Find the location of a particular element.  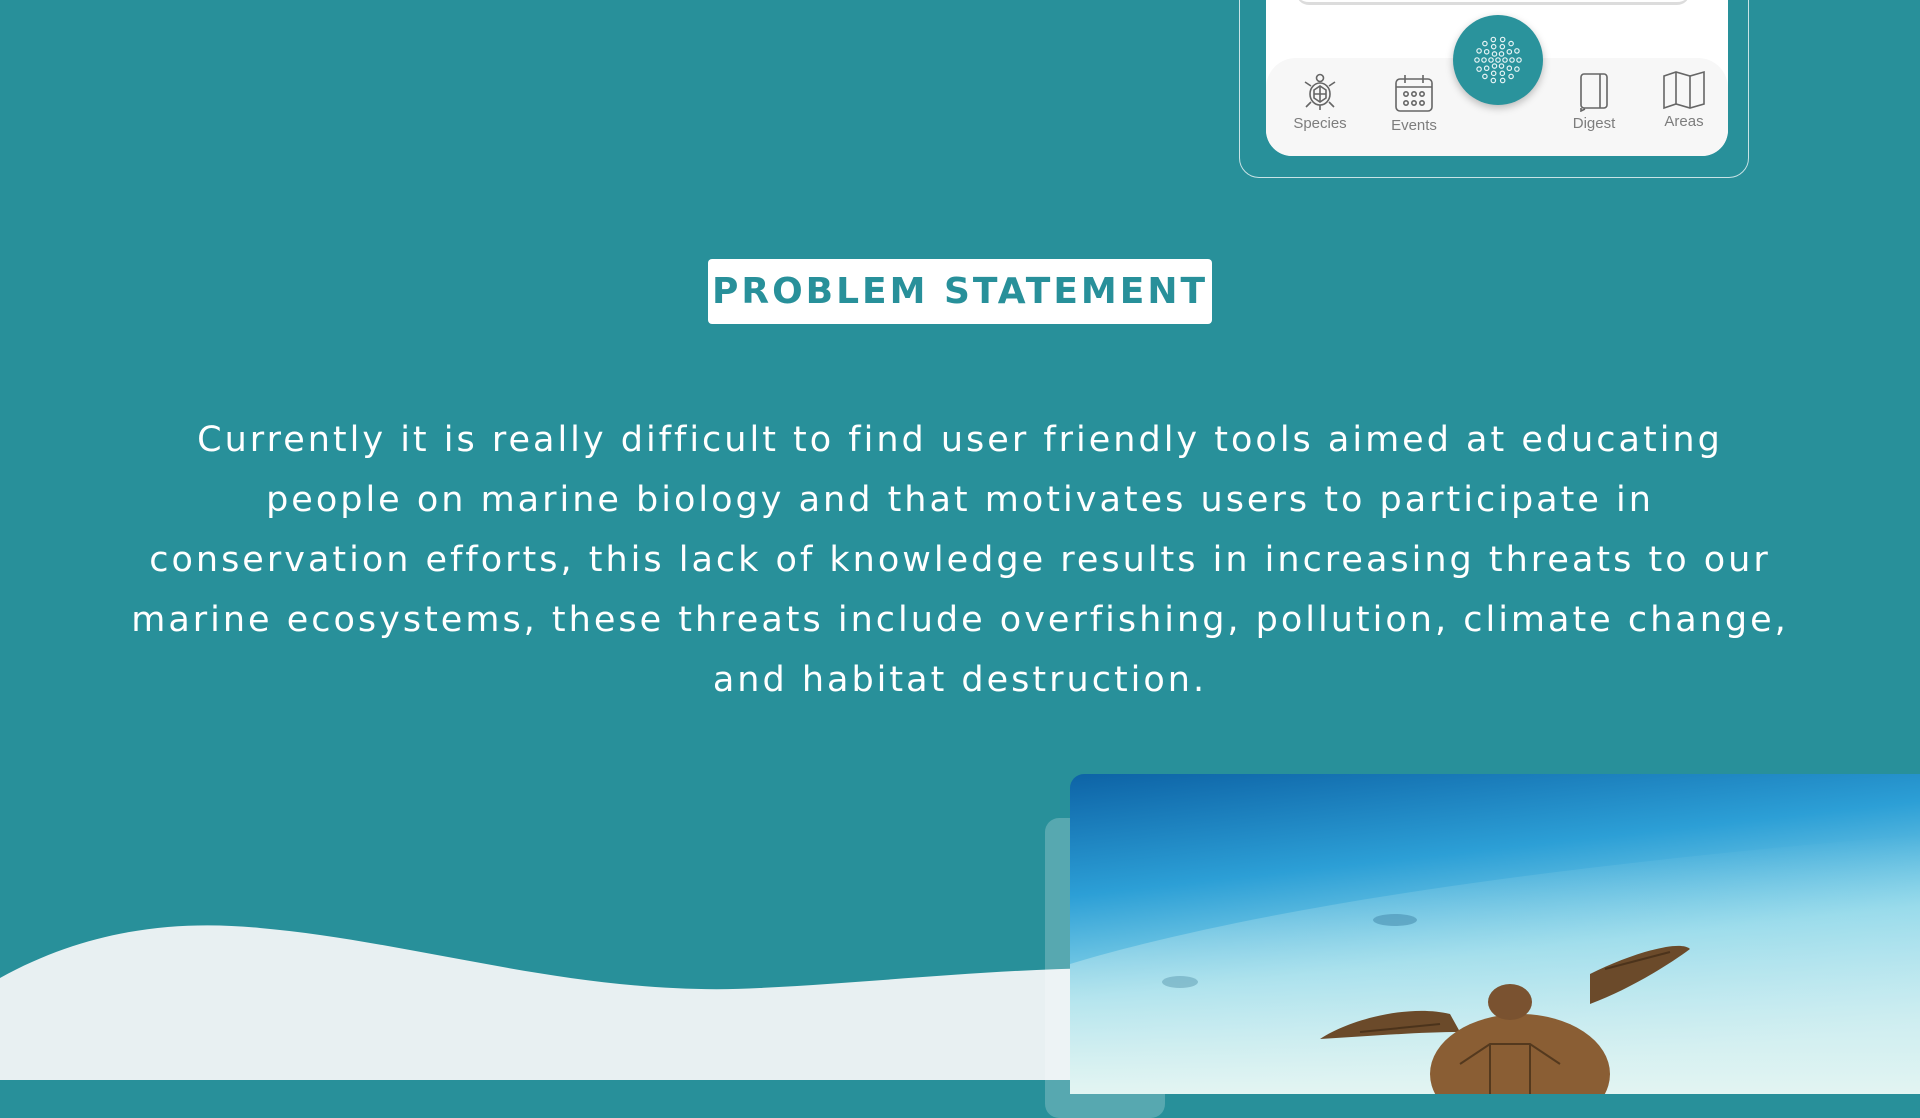

center-action-button is located at coordinates (1498, 60).